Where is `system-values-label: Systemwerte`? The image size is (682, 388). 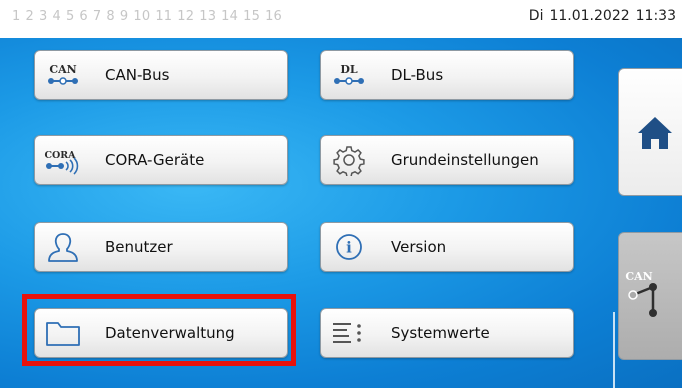
system-values-label: Systemwerte is located at coordinates (440, 333).